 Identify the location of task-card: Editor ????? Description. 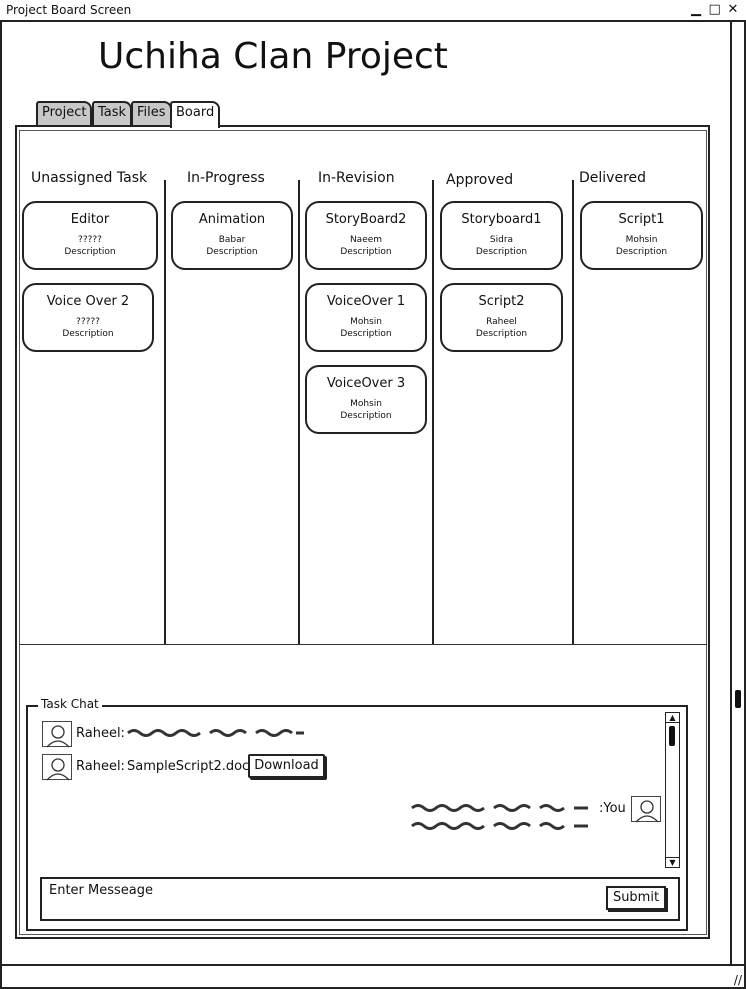
(90, 235).